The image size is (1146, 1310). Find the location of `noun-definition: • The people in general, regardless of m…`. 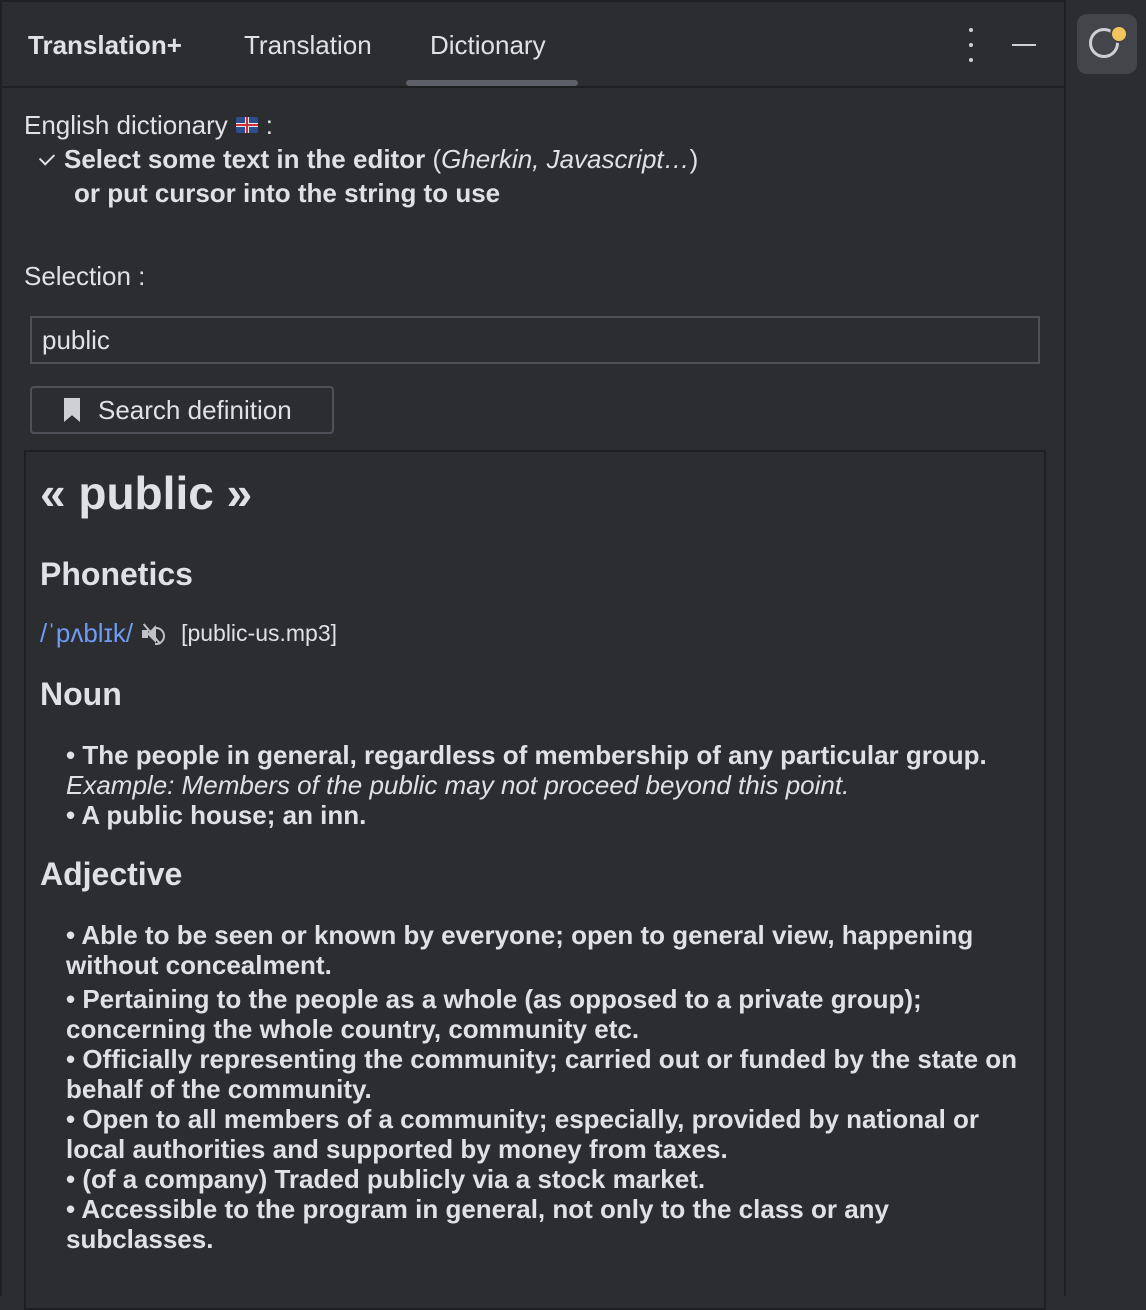

noun-definition: • The people in general, regardless of m… is located at coordinates (526, 755).